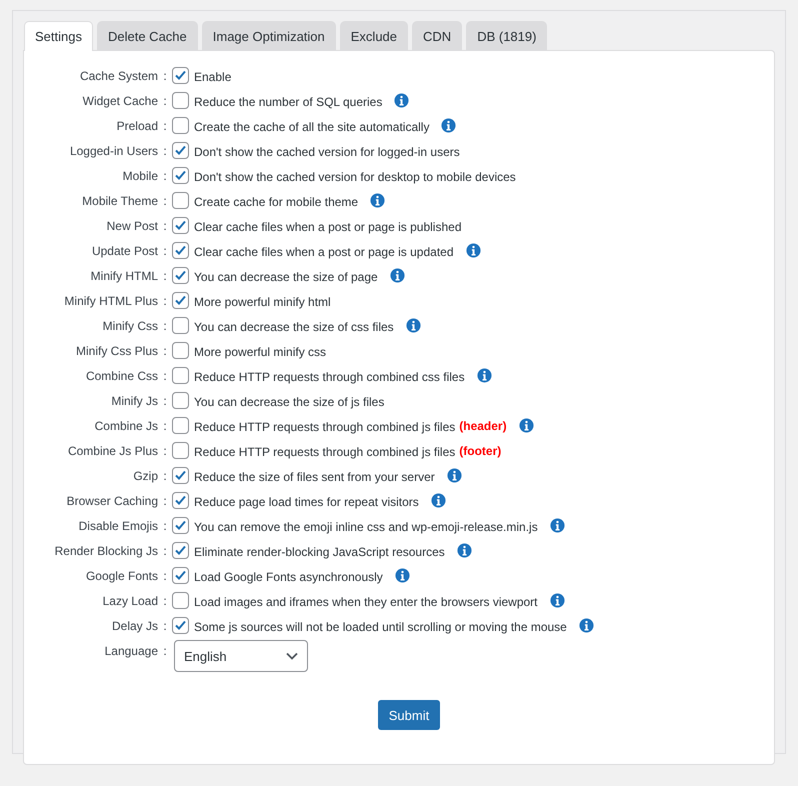 Image resolution: width=798 pixels, height=786 pixels. I want to click on setting-description: Some js sources will not be loaded until scrolling or moving the mouse, so click(380, 627).